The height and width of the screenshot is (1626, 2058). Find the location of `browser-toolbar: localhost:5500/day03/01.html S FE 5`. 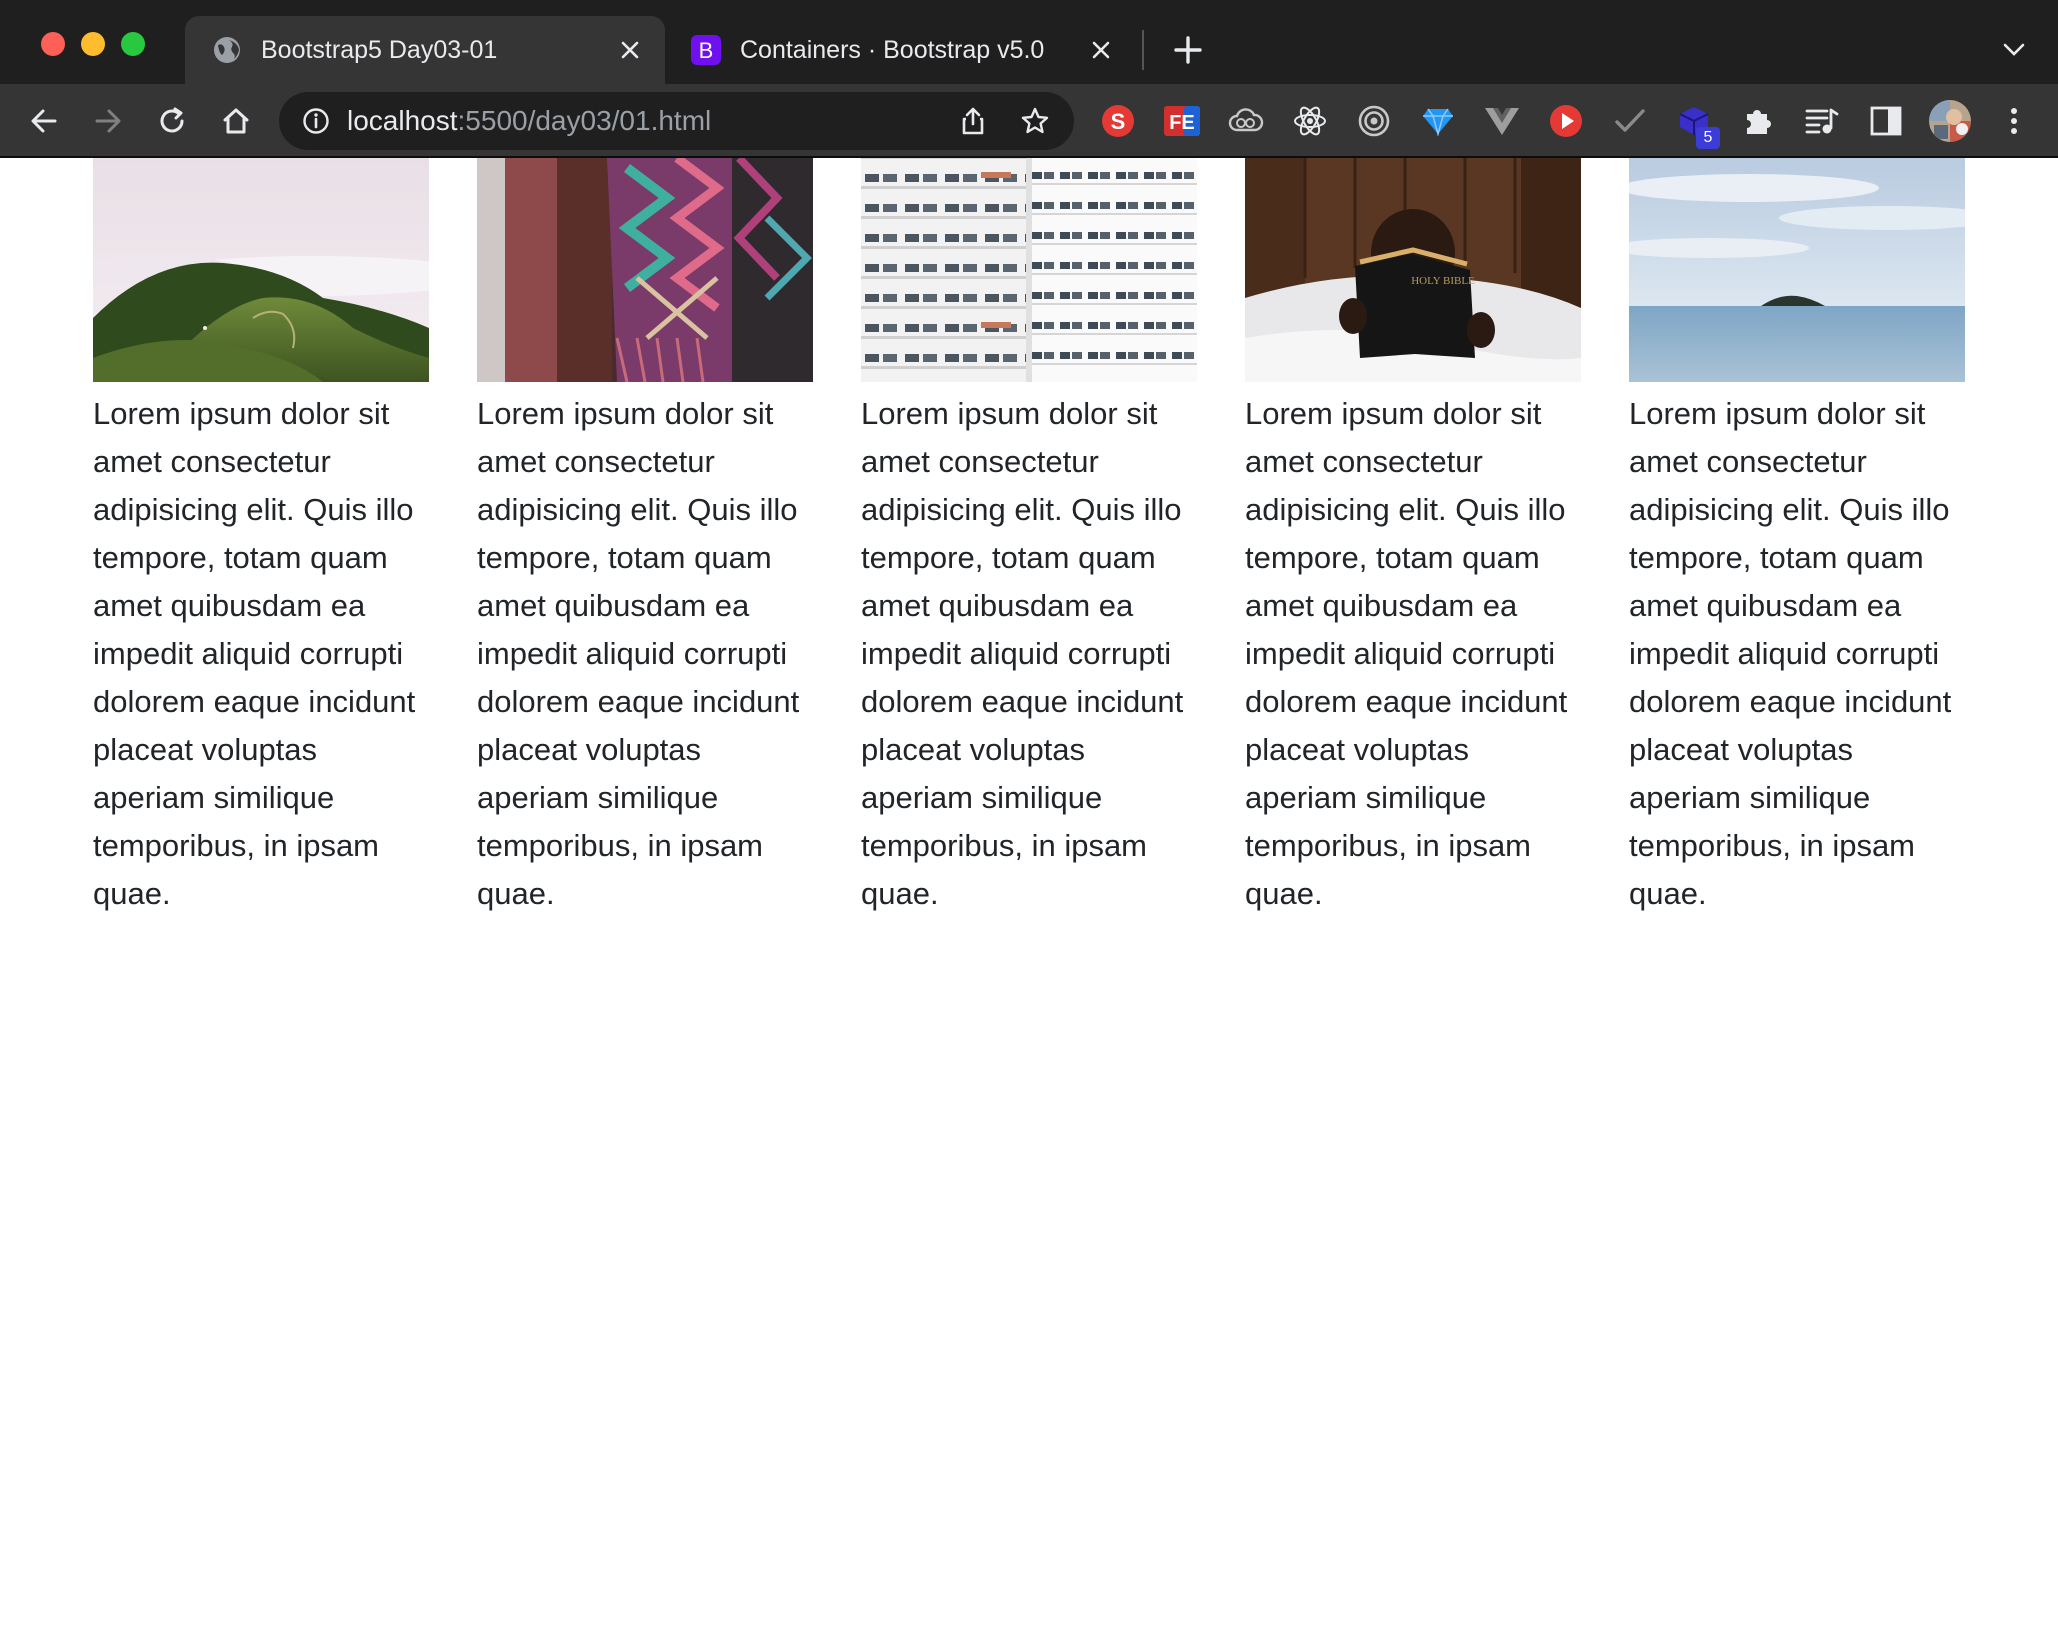

browser-toolbar: localhost:5500/day03/01.html S FE 5 is located at coordinates (1029, 121).